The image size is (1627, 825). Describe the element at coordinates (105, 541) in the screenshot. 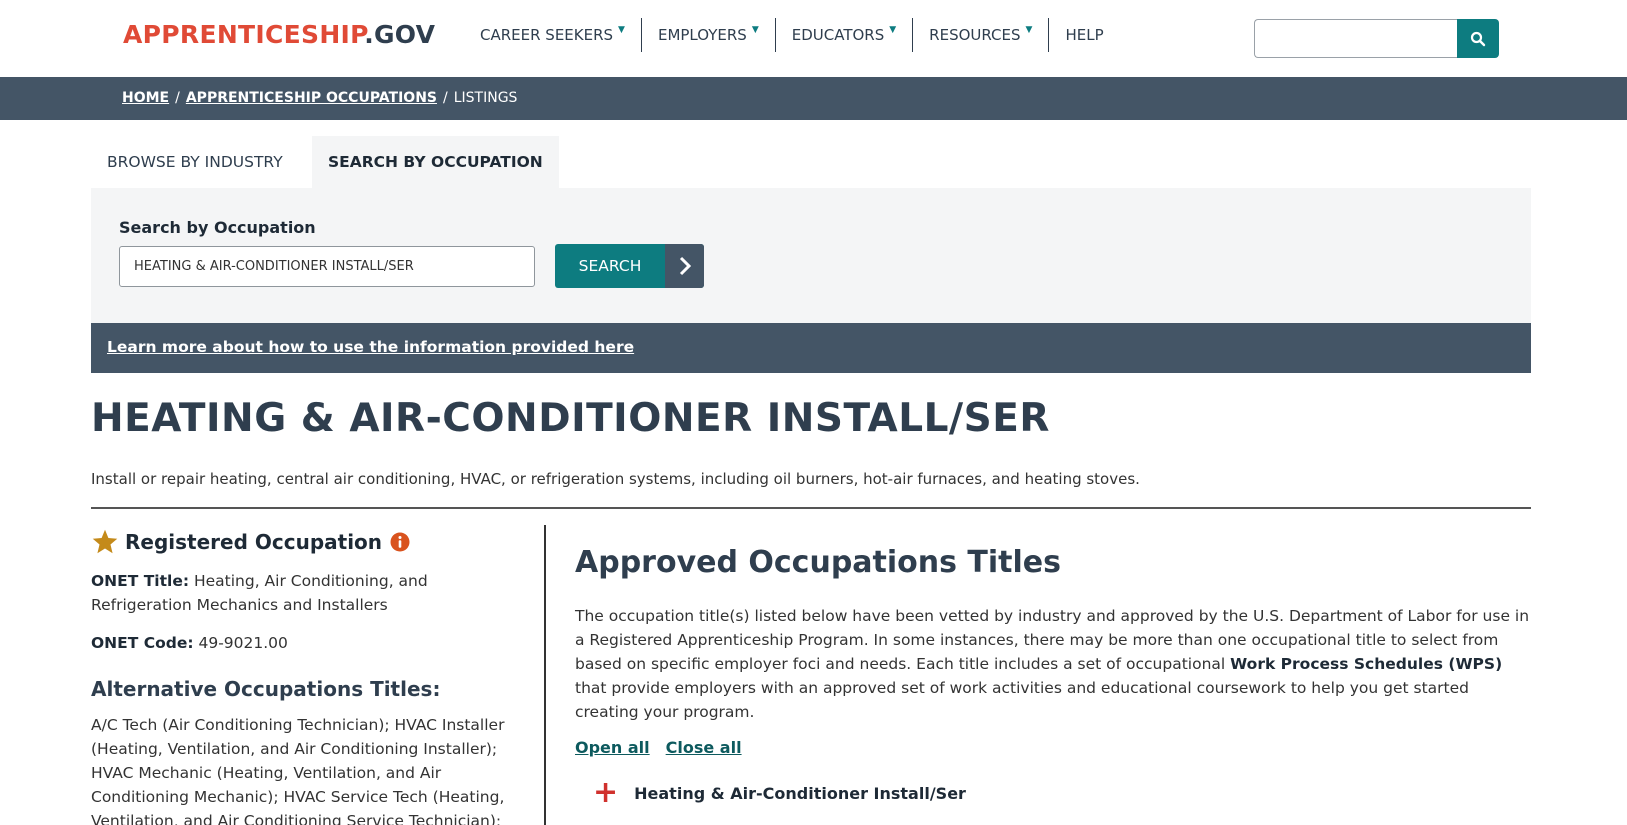

I see `star-icon` at that location.